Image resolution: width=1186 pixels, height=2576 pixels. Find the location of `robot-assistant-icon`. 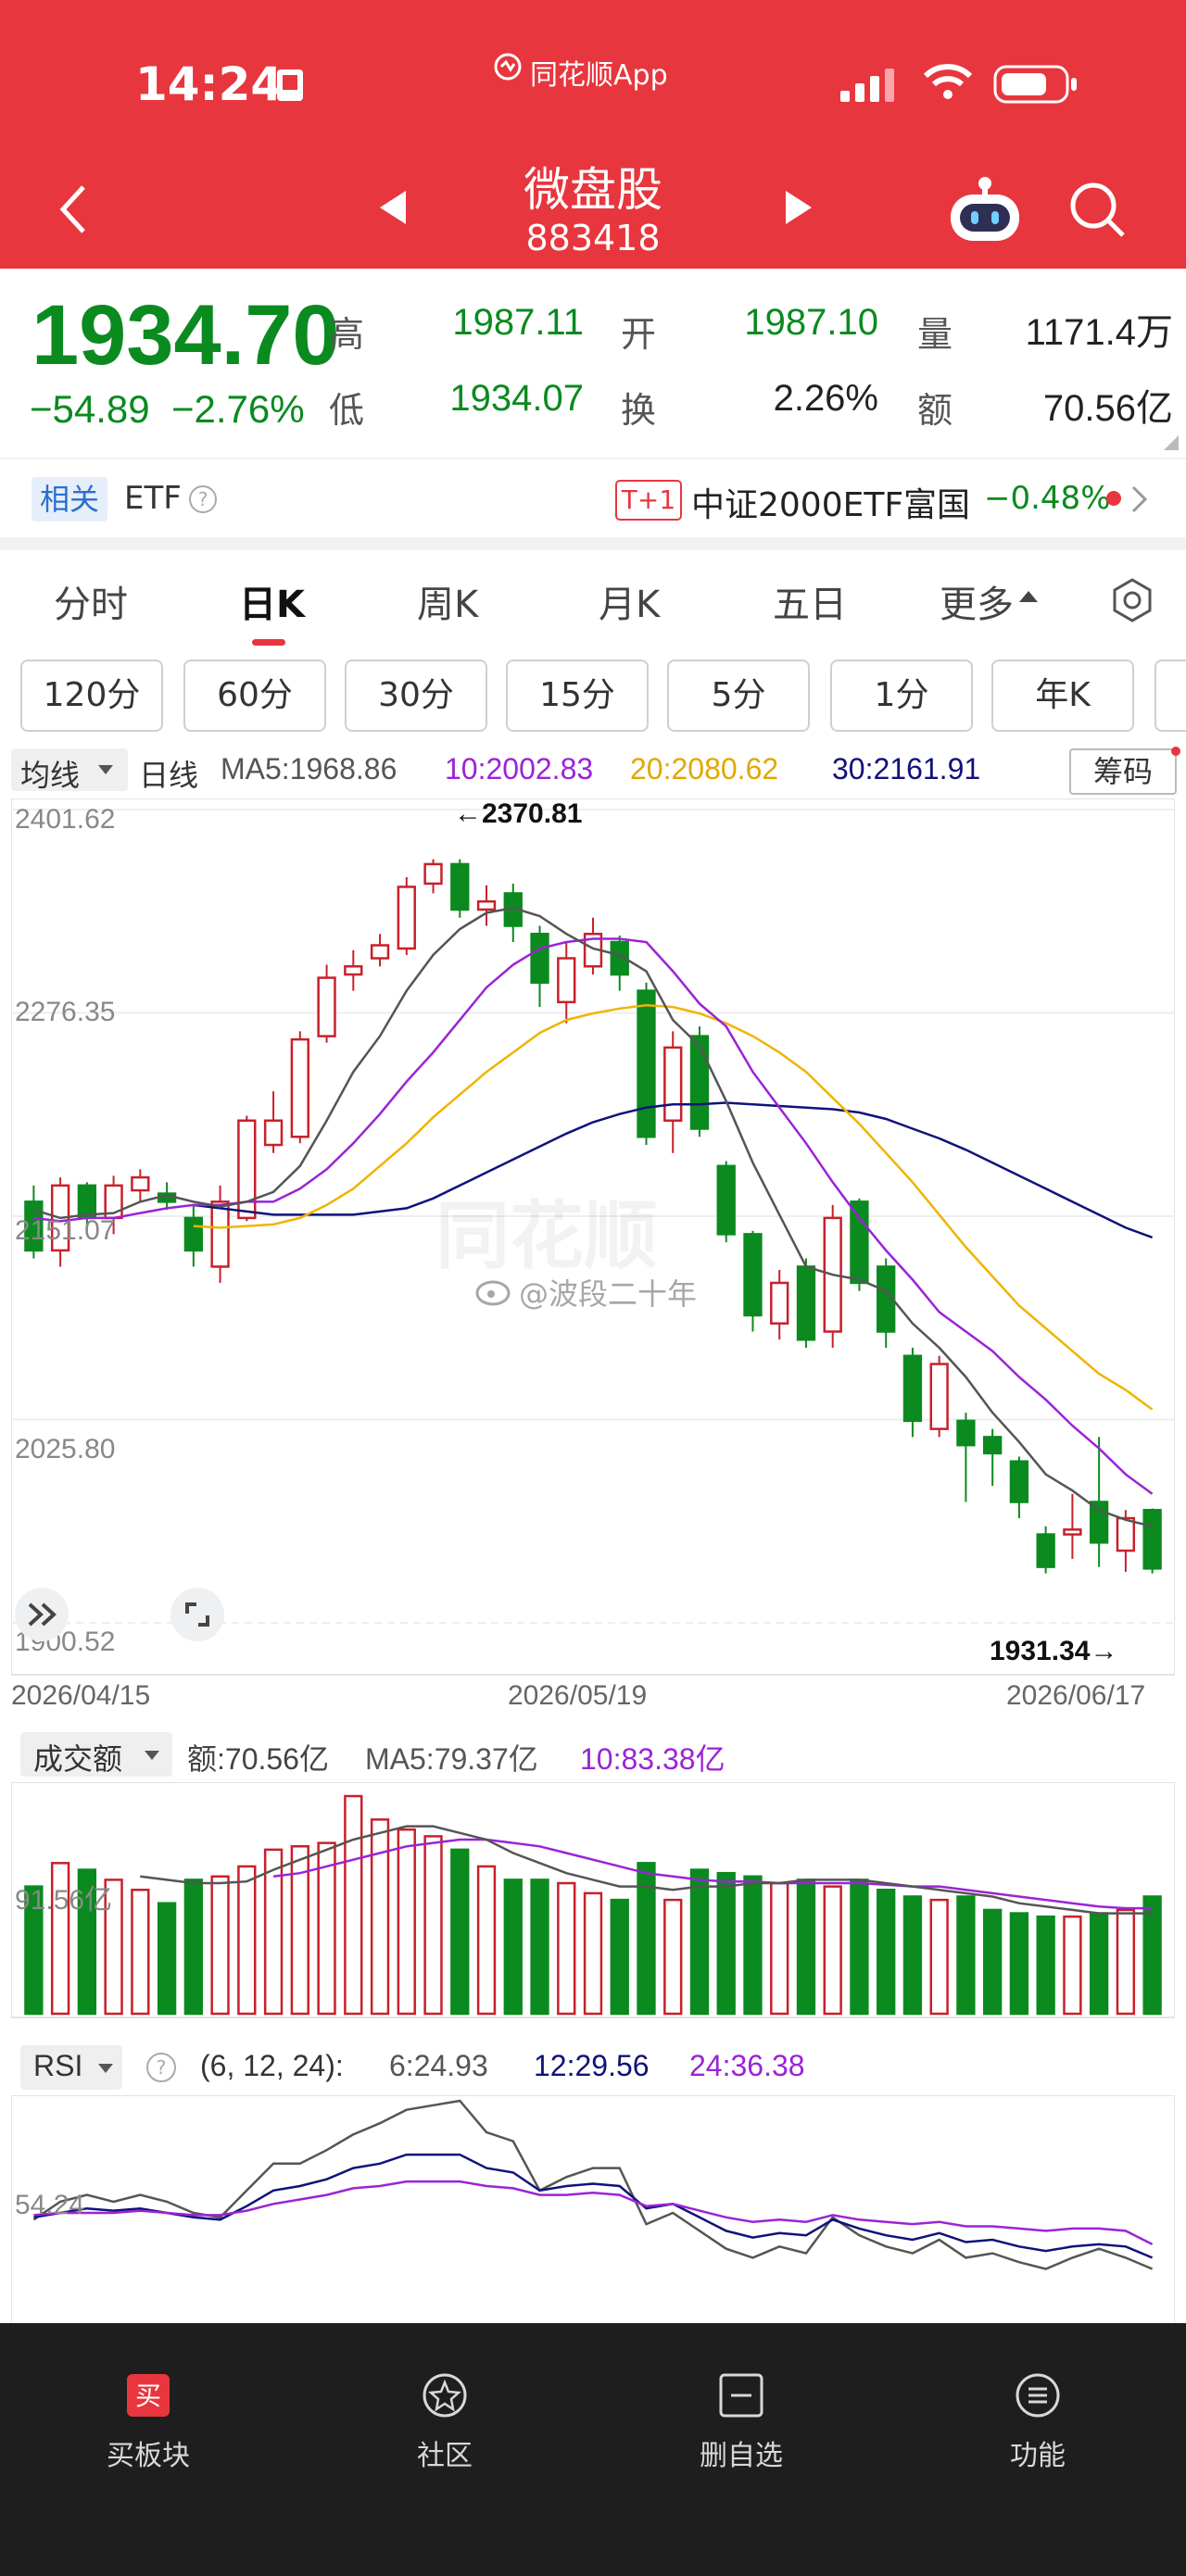

robot-assistant-icon is located at coordinates (985, 209).